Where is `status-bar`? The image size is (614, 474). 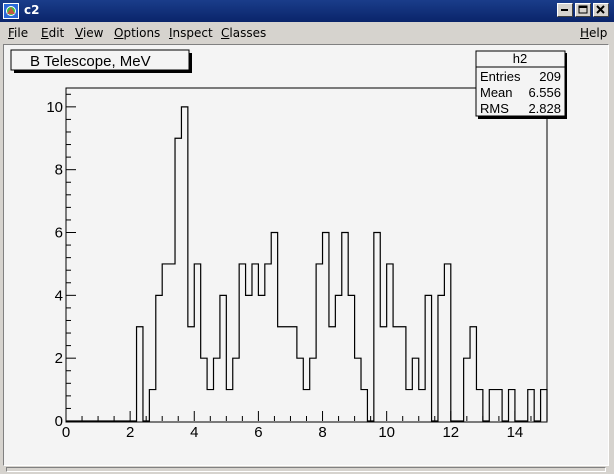
status-bar is located at coordinates (307, 470).